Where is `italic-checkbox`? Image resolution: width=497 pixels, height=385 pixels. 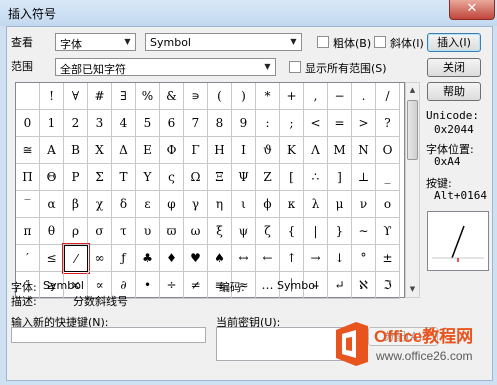
italic-checkbox is located at coordinates (380, 42).